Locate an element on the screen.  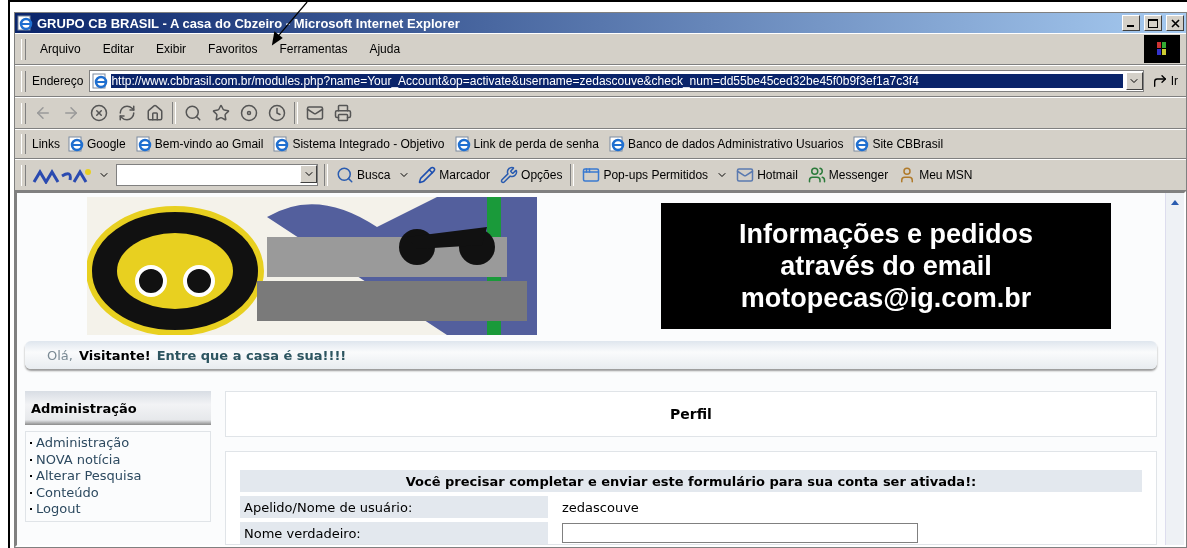
toolbar-button: Marcador is located at coordinates (454, 175).